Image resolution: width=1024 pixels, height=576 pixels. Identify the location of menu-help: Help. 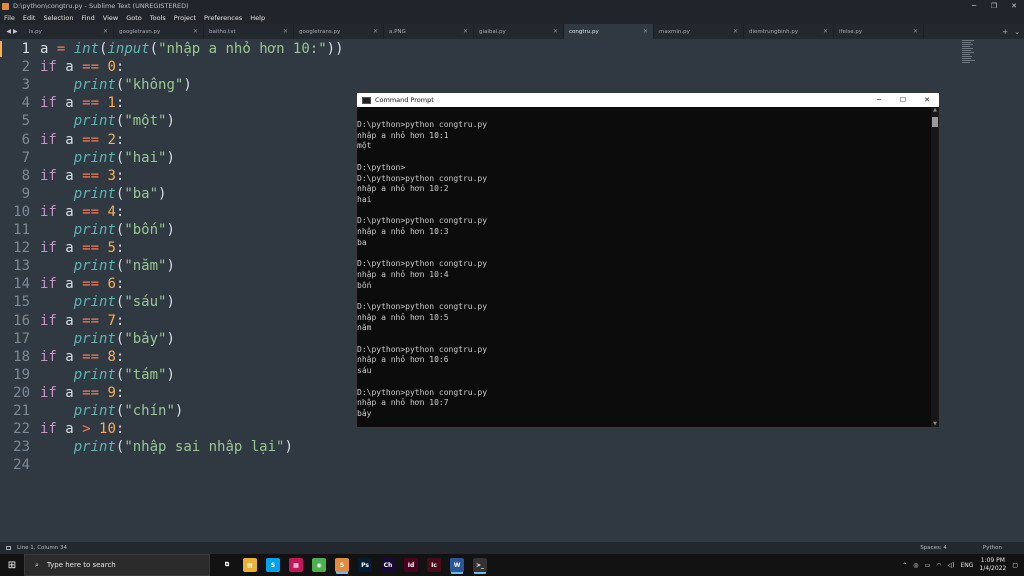
(257, 18).